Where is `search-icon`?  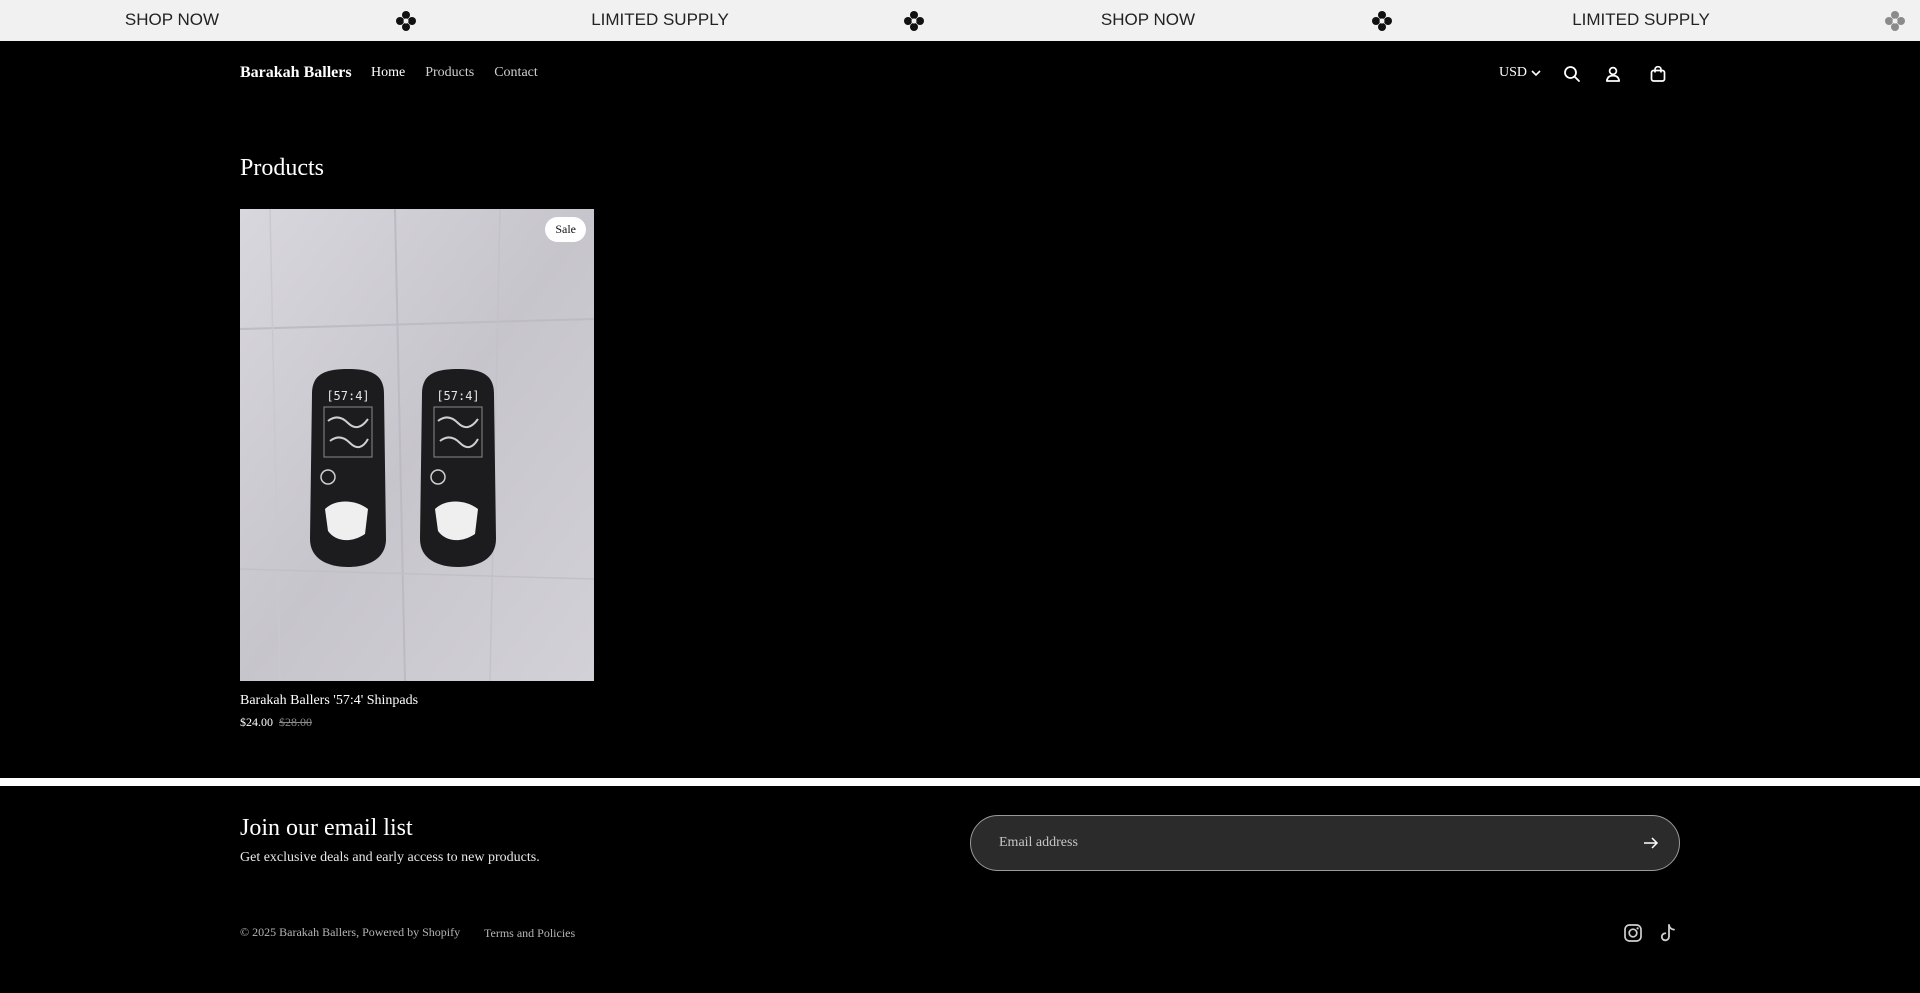 search-icon is located at coordinates (1572, 74).